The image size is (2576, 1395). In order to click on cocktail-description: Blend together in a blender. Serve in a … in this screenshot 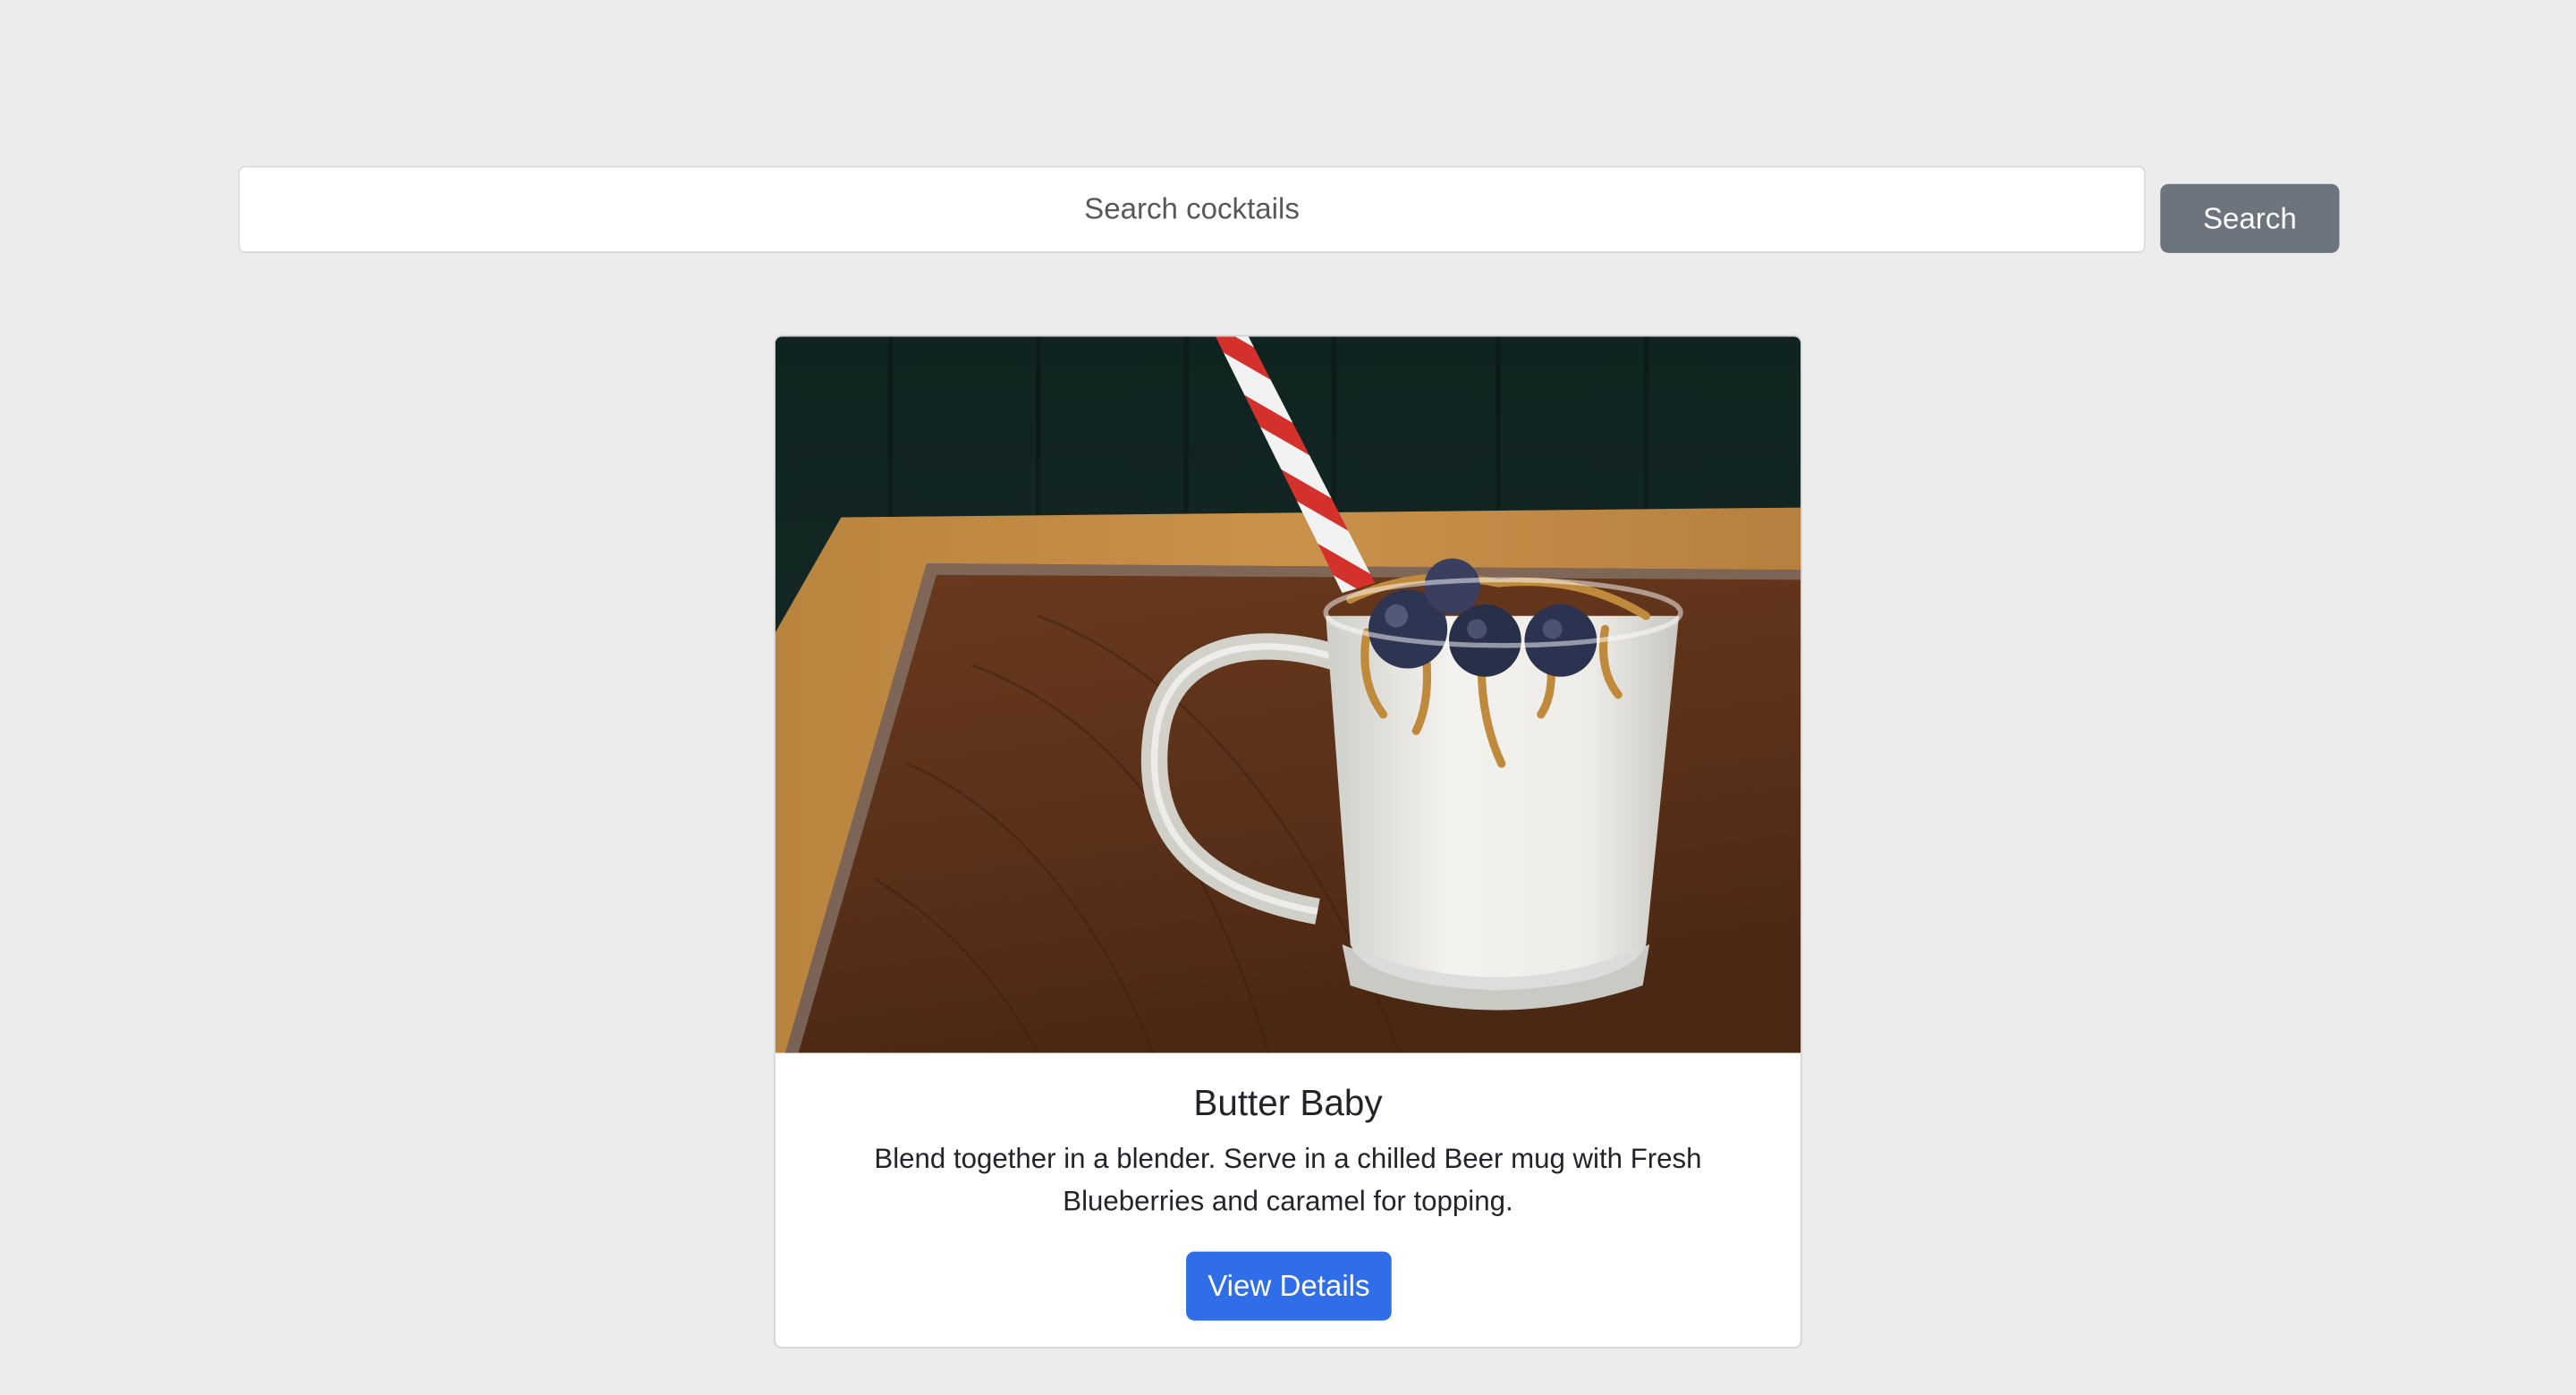, I will do `click(1288, 1180)`.